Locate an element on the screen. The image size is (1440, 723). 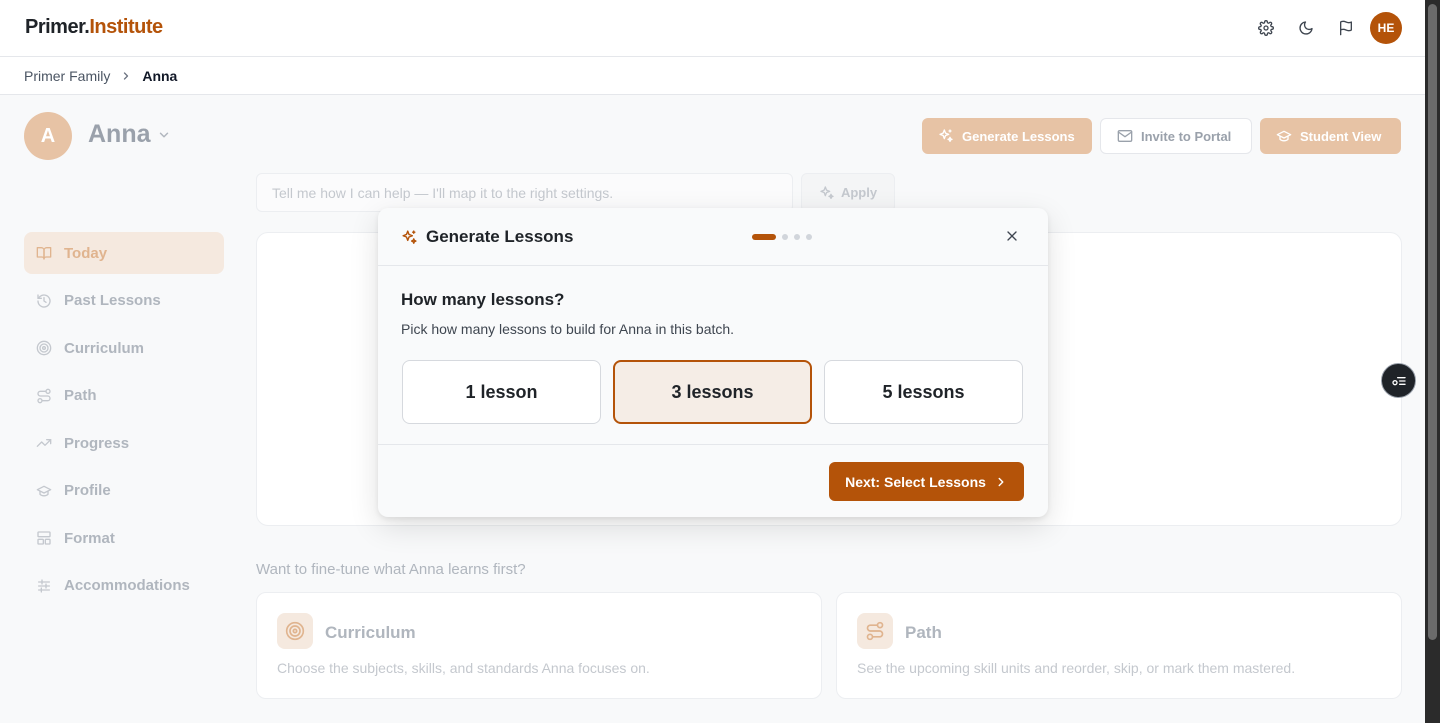
student-avatar: A is located at coordinates (48, 136).